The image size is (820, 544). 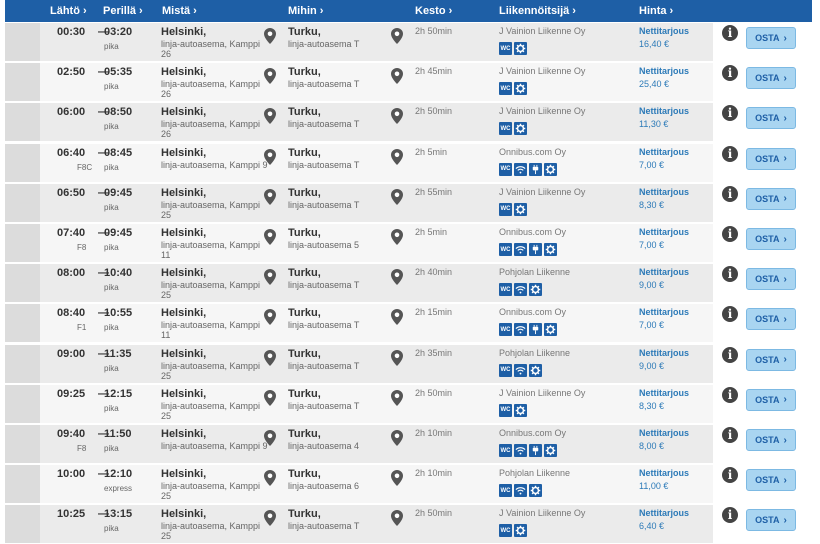 I want to click on column-label: Kesto, so click(x=430, y=11).